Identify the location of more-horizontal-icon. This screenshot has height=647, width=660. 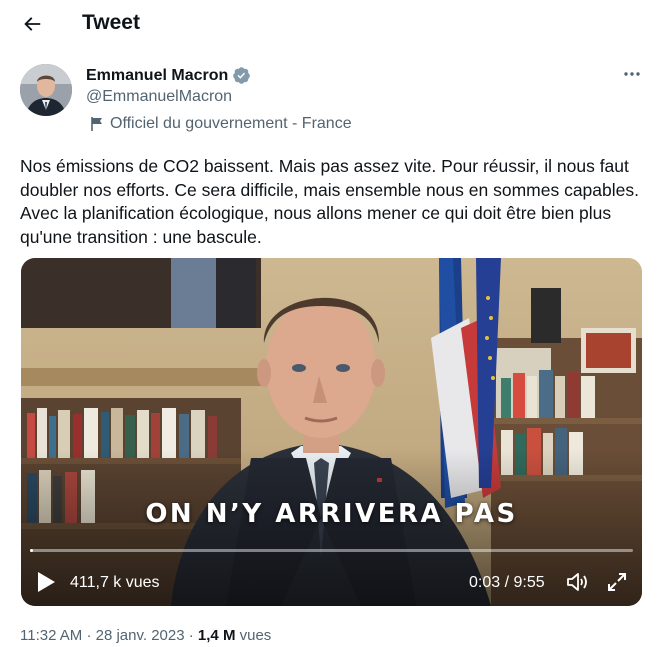
(632, 74).